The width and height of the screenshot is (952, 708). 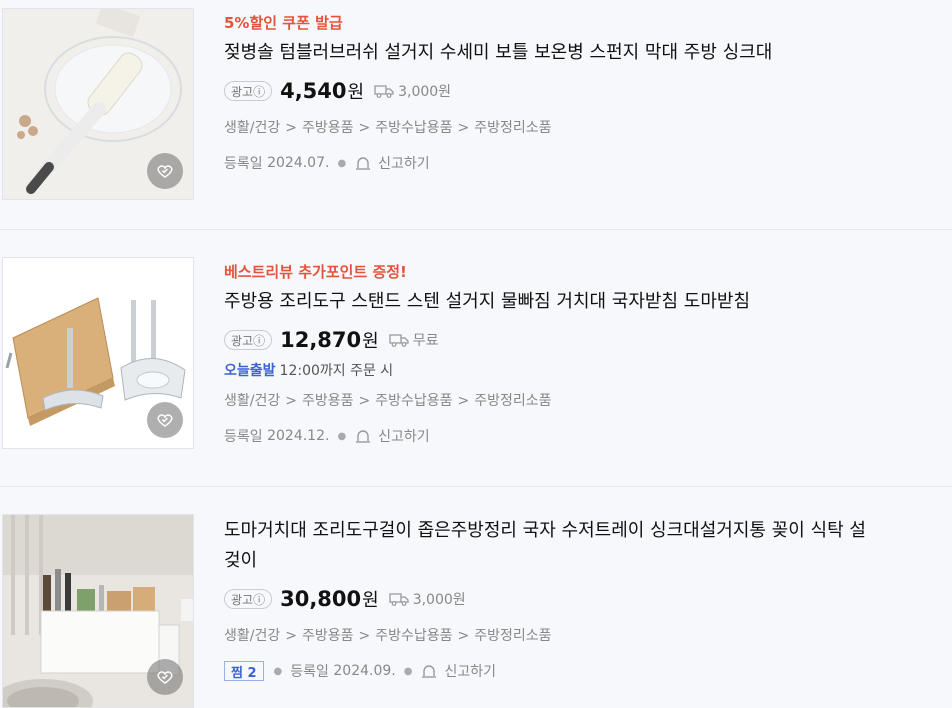 What do you see at coordinates (586, 23) in the screenshot?
I see `promo-label: 5%할인 쿠폰 발급` at bounding box center [586, 23].